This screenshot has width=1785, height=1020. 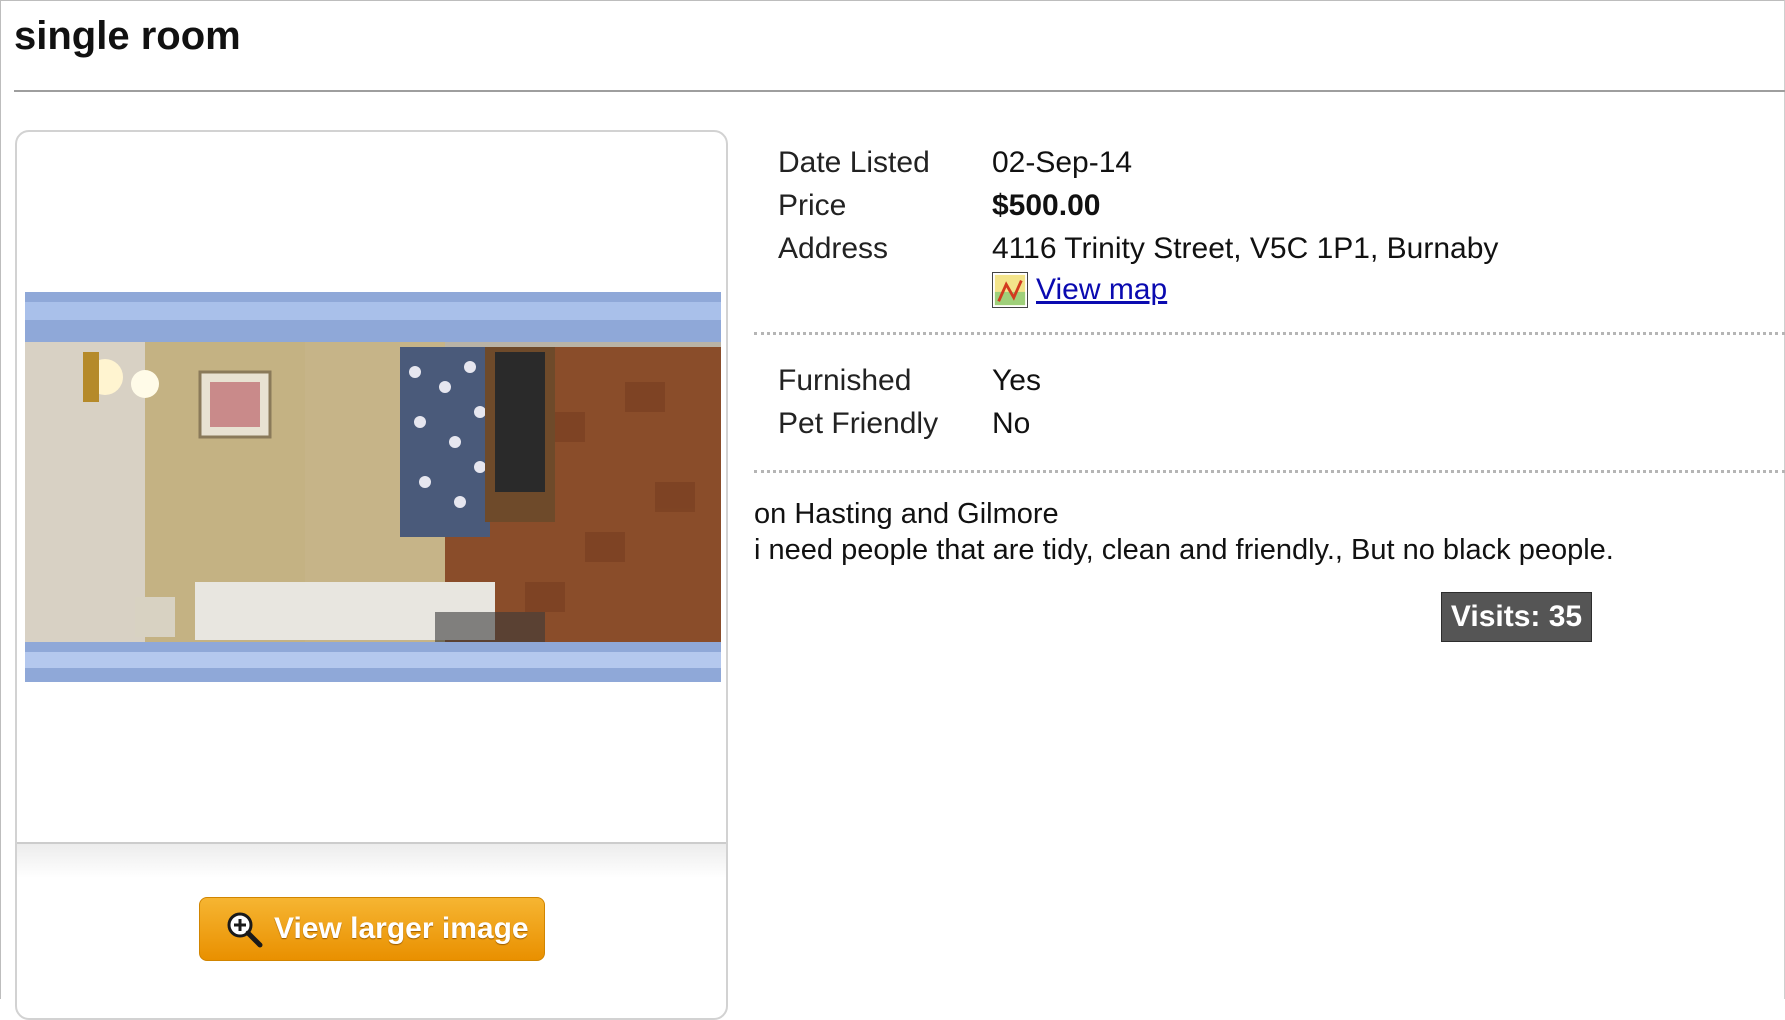 I want to click on address-label: Address, so click(x=833, y=248).